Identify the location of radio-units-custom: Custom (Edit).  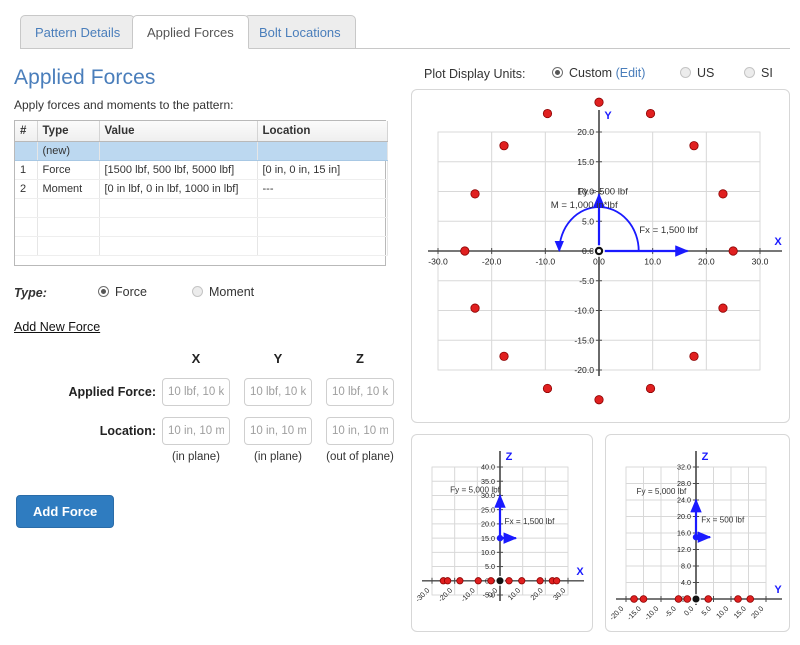
(598, 73).